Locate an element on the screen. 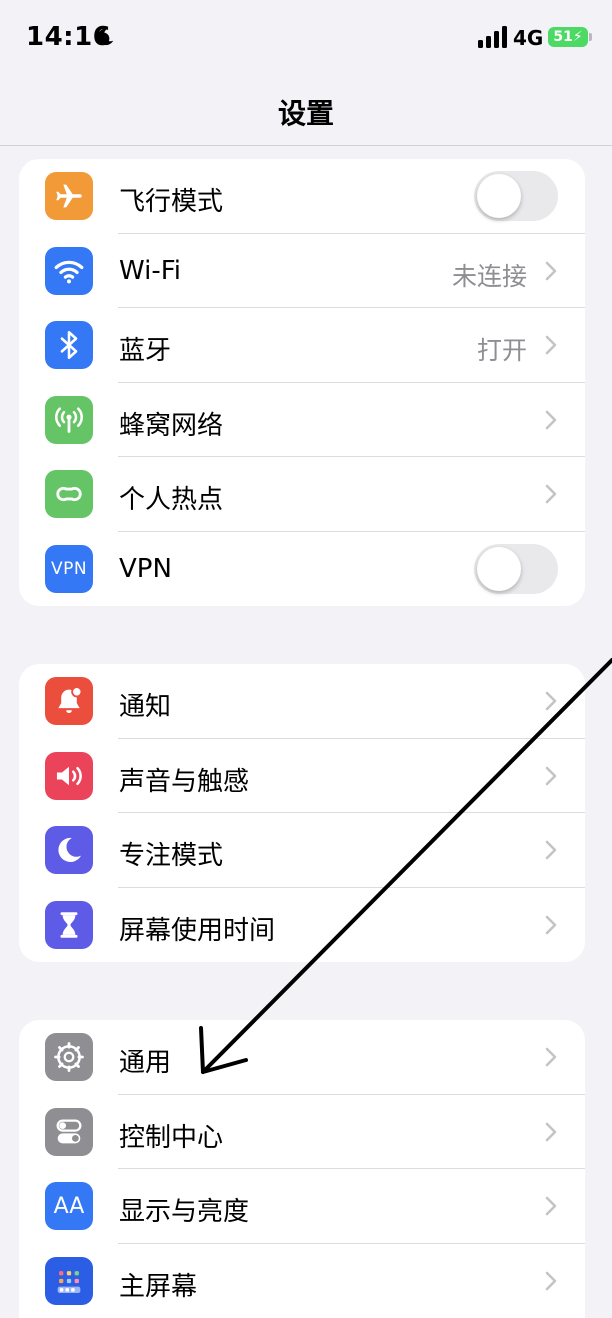  battery-level: 51 is located at coordinates (563, 37).